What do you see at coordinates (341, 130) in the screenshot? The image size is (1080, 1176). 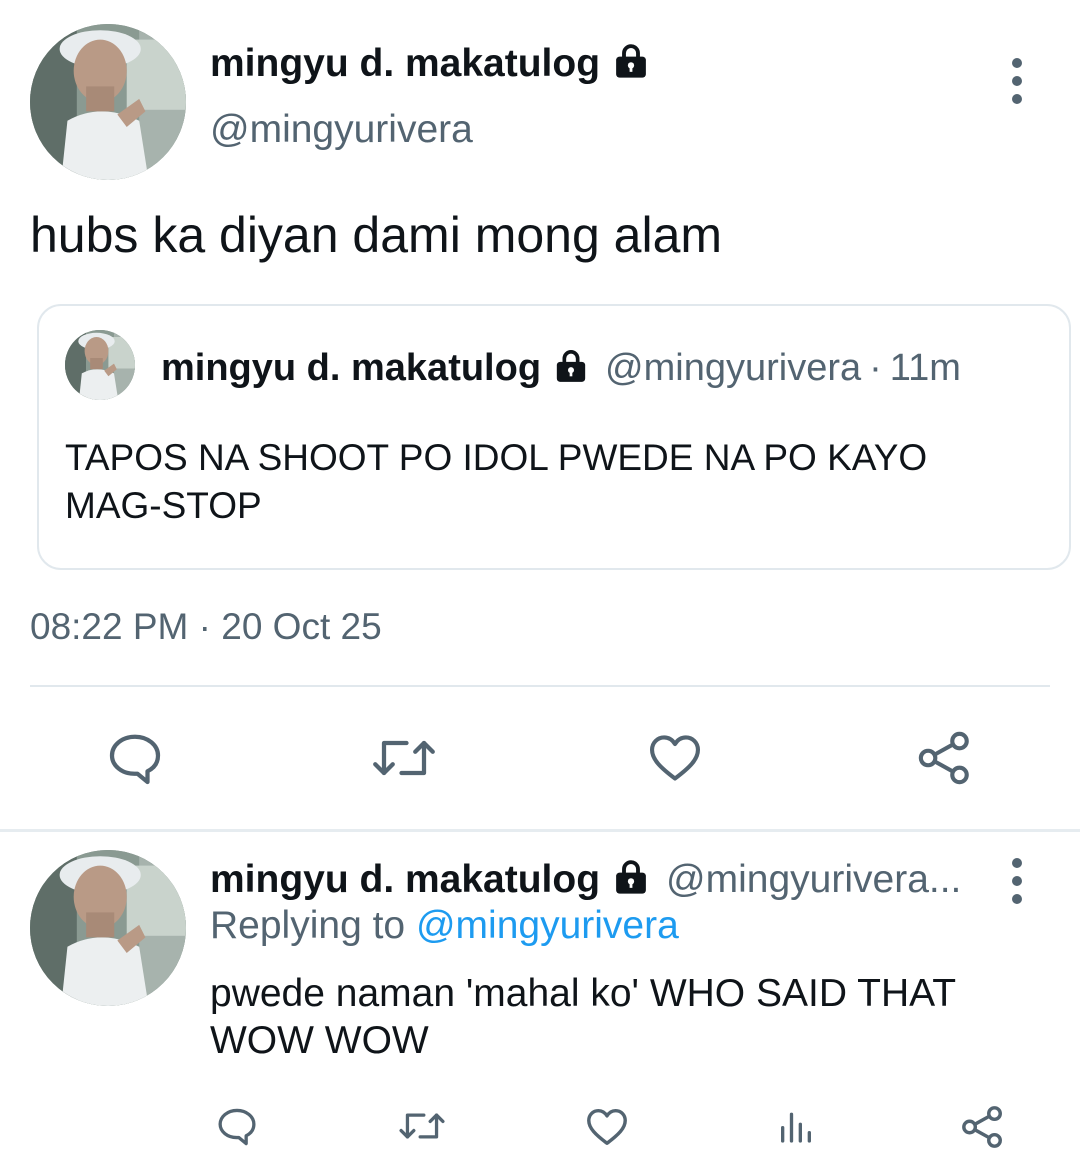 I see `author-handle: @mingyurivera` at bounding box center [341, 130].